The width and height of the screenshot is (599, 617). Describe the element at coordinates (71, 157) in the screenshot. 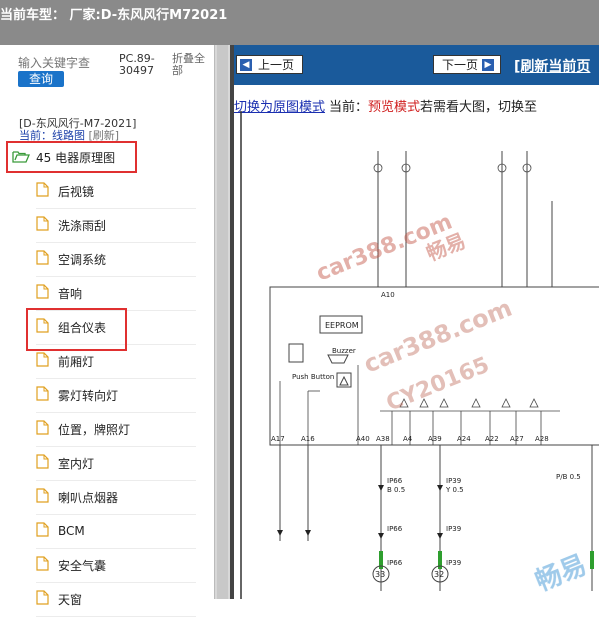

I see `folder-highlight-box` at that location.